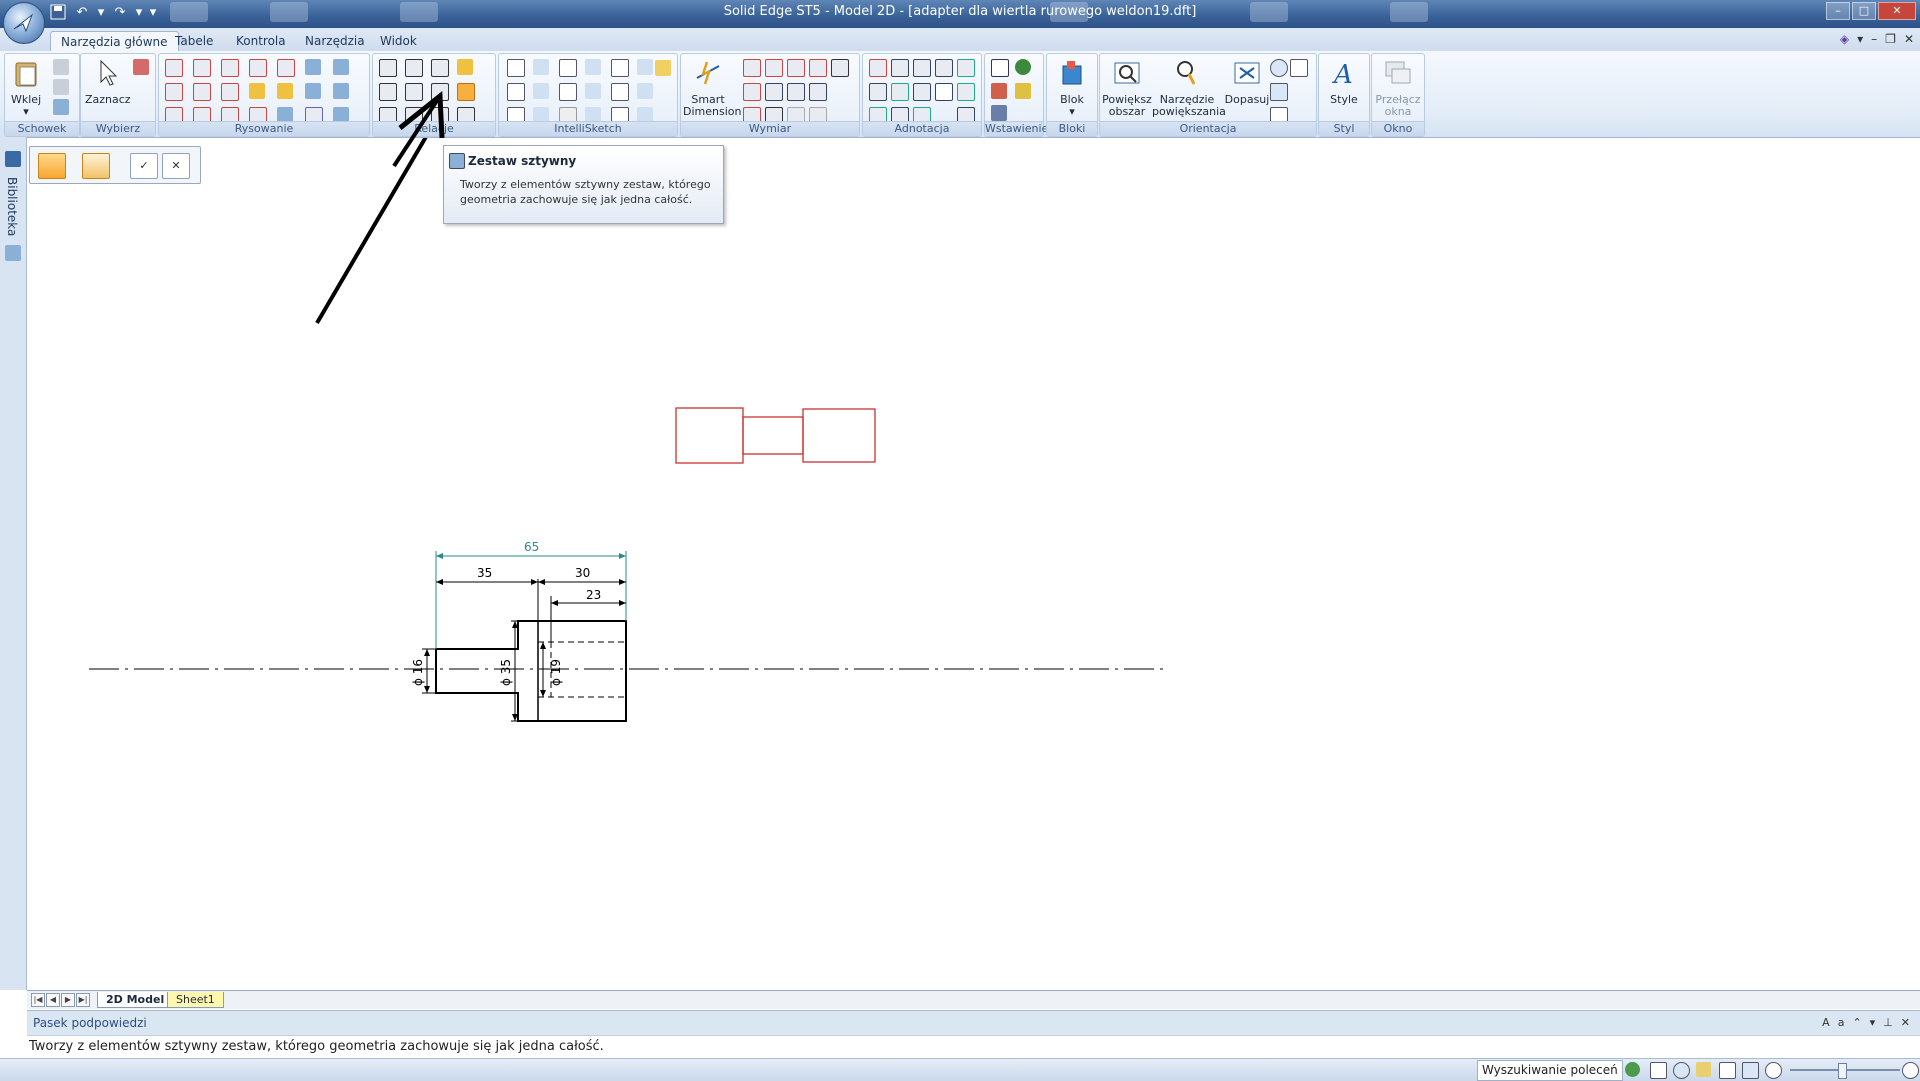  Describe the element at coordinates (582, 573) in the screenshot. I see `dim-text-30: 30` at that location.